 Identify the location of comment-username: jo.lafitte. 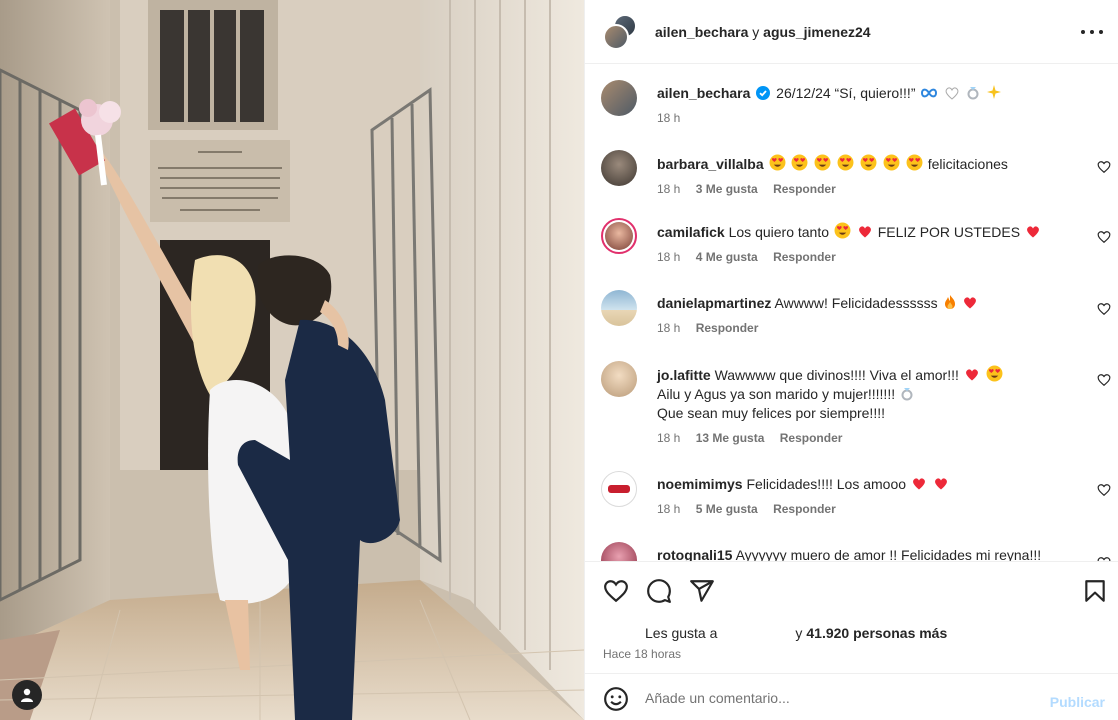
(684, 375).